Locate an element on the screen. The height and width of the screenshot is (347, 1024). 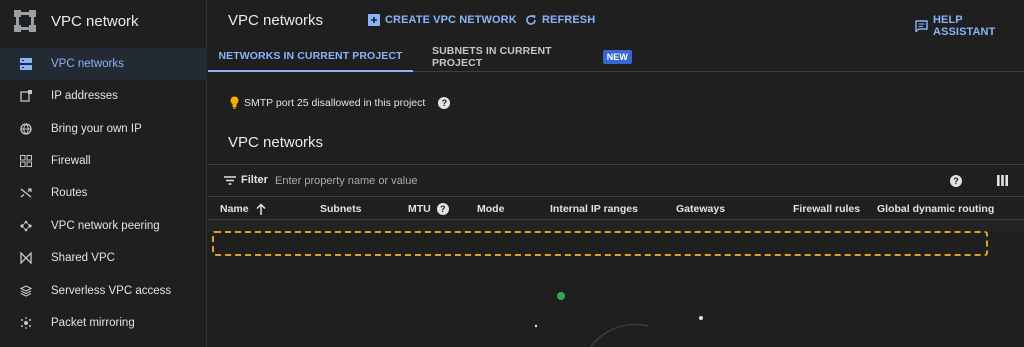
column-label: Subnets is located at coordinates (341, 209).